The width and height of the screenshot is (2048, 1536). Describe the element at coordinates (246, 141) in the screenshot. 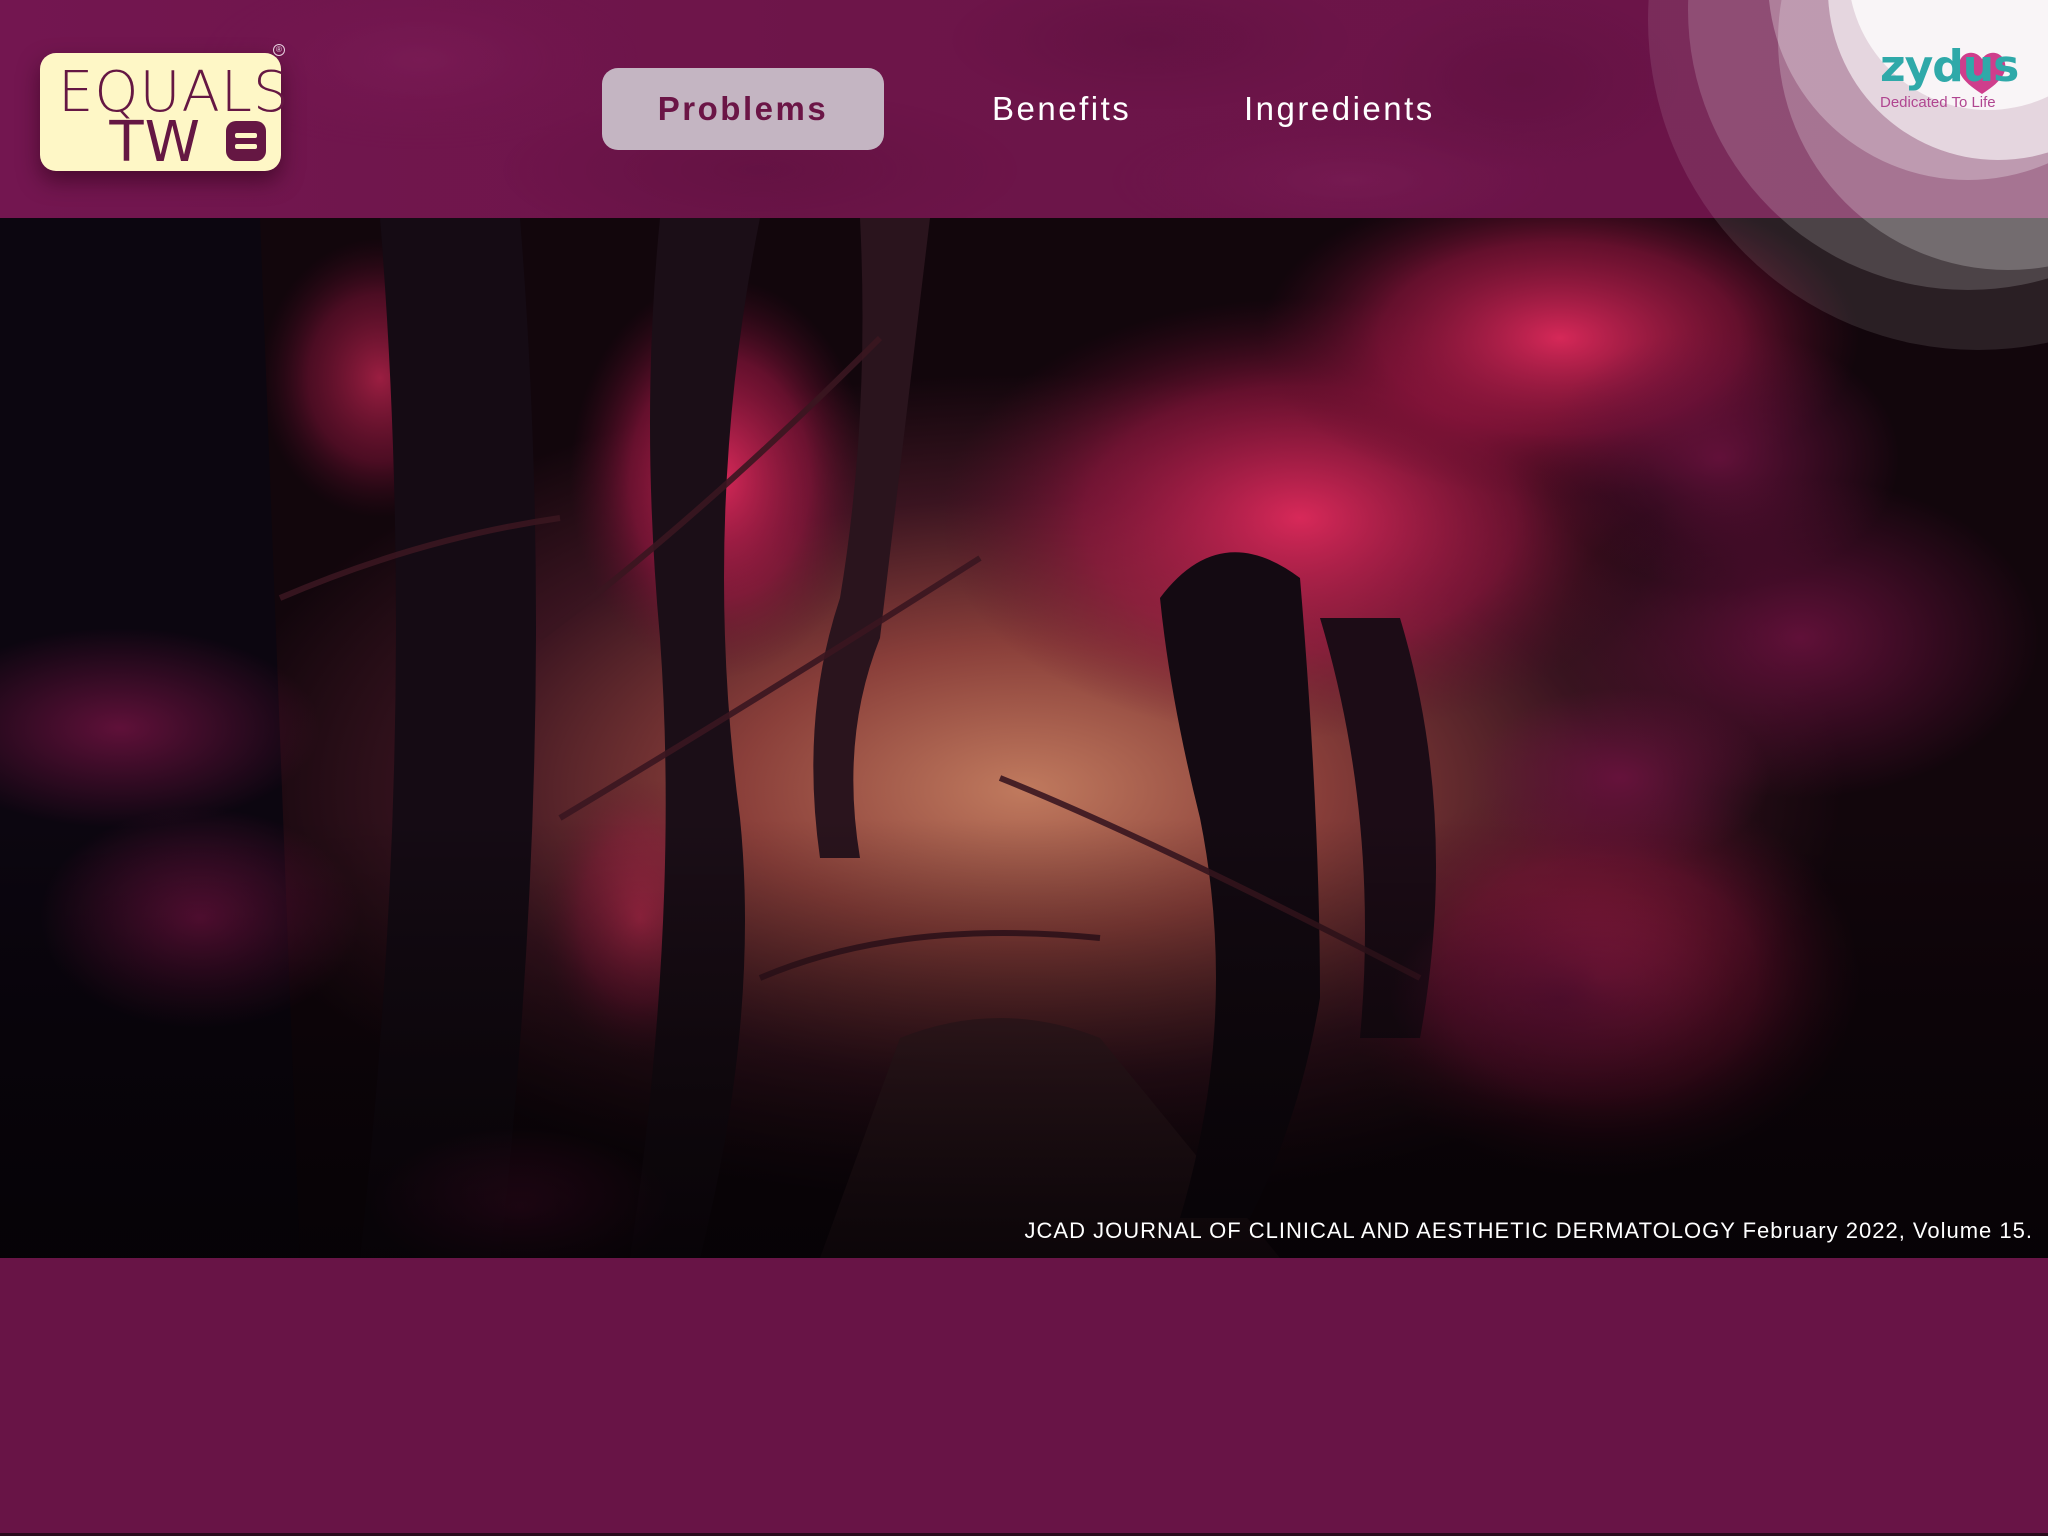

I see `equals-sign-icon` at that location.